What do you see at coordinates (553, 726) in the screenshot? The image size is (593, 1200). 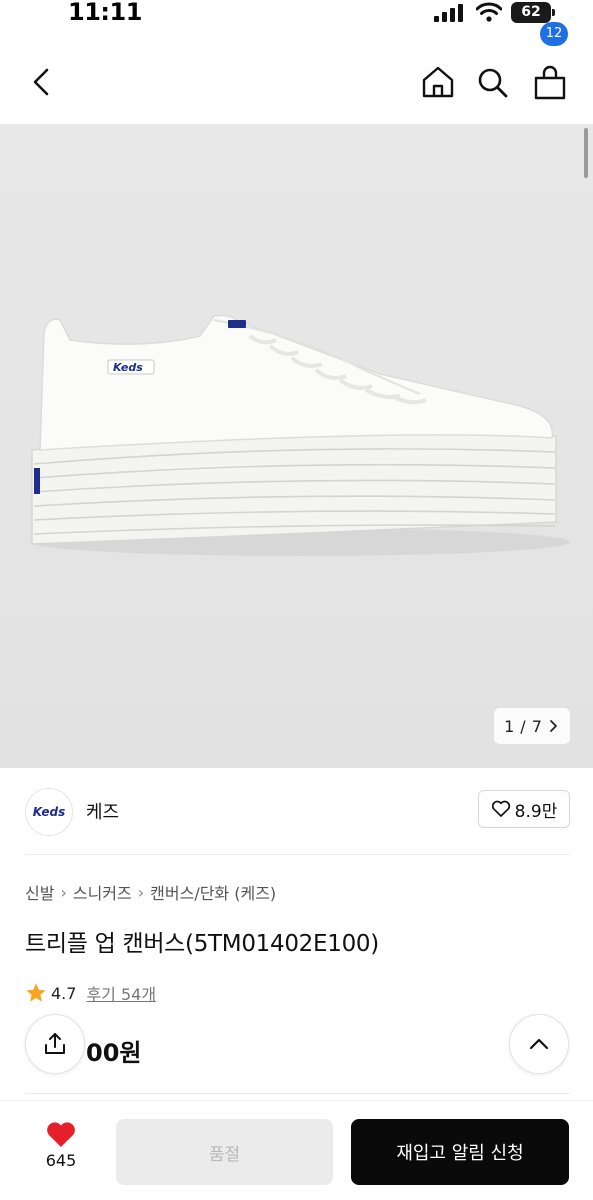 I see `chevron-right-icon` at bounding box center [553, 726].